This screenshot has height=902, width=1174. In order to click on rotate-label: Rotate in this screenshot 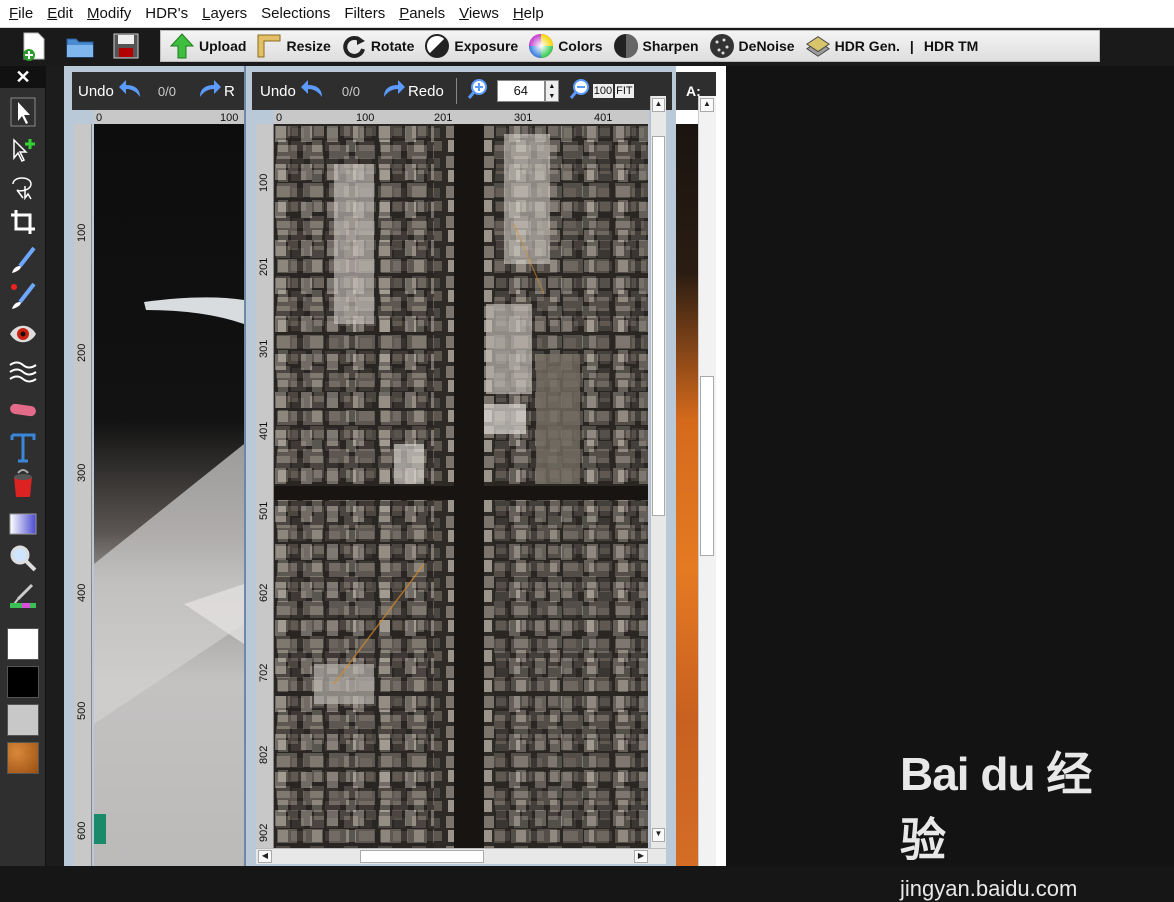, I will do `click(392, 46)`.